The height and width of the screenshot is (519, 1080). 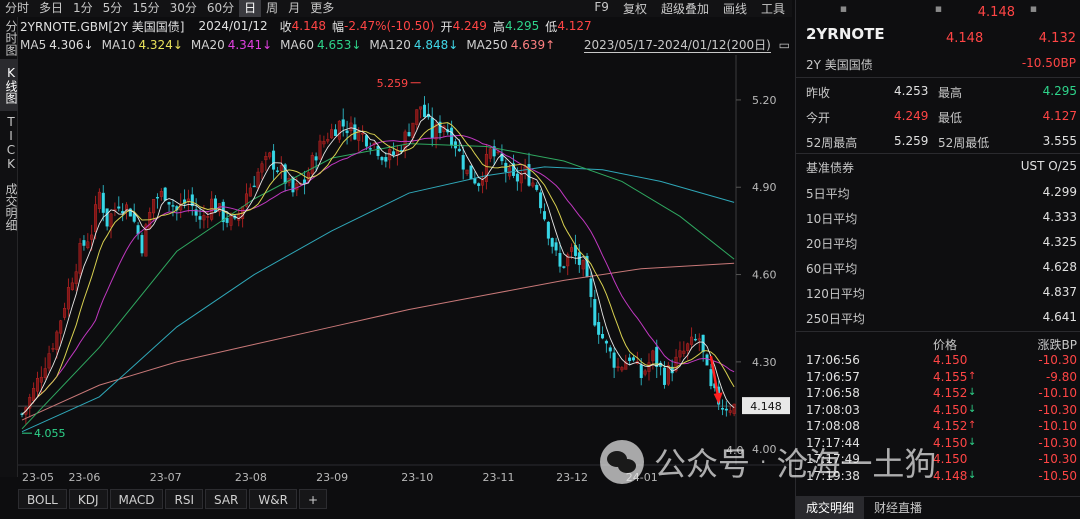 I want to click on period-10: 更多, so click(x=322, y=8).